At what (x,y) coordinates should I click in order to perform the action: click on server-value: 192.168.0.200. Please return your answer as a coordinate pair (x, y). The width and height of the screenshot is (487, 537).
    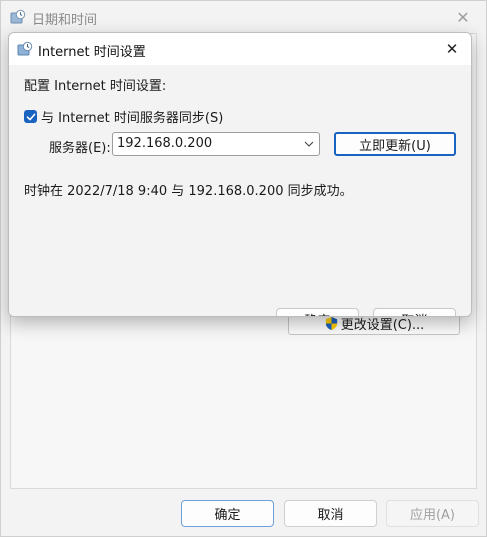
    Looking at the image, I should click on (165, 143).